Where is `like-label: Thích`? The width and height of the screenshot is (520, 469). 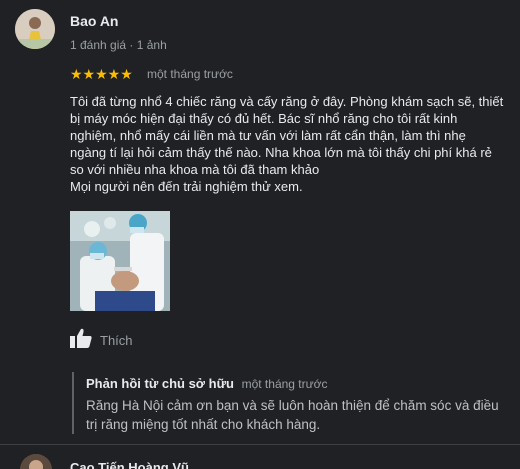 like-label: Thích is located at coordinates (116, 340).